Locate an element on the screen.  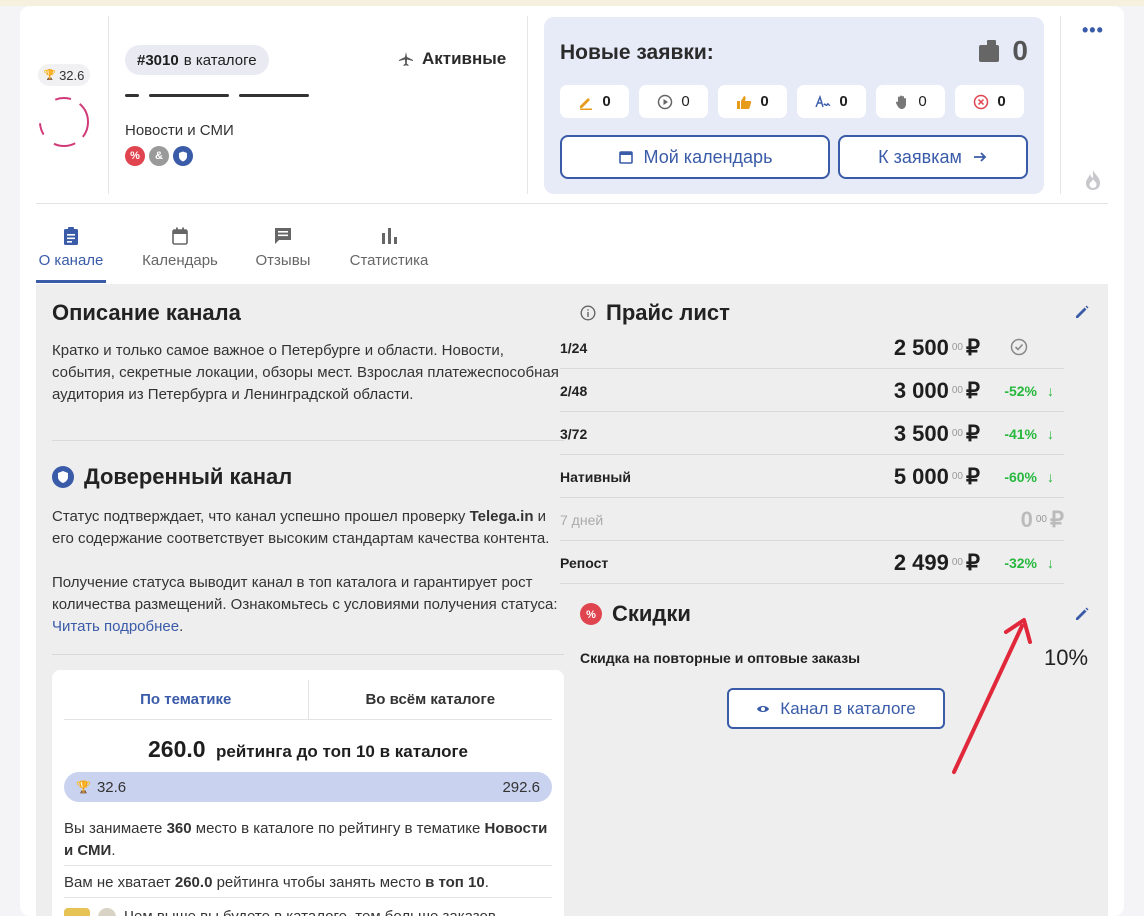
discounts-heading: % Скидки is located at coordinates (635, 614).